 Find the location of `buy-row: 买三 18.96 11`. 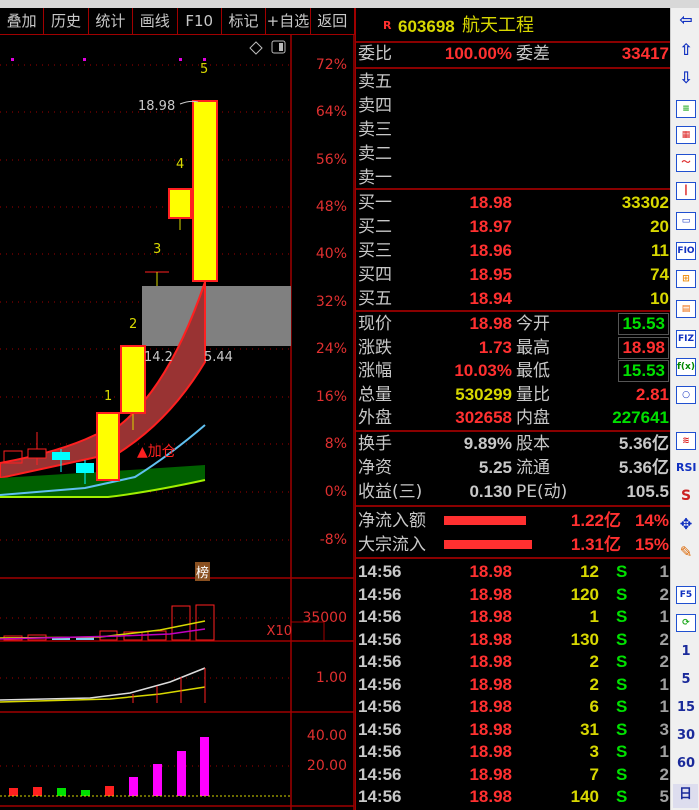

buy-row: 买三 18.96 11 is located at coordinates (513, 251).